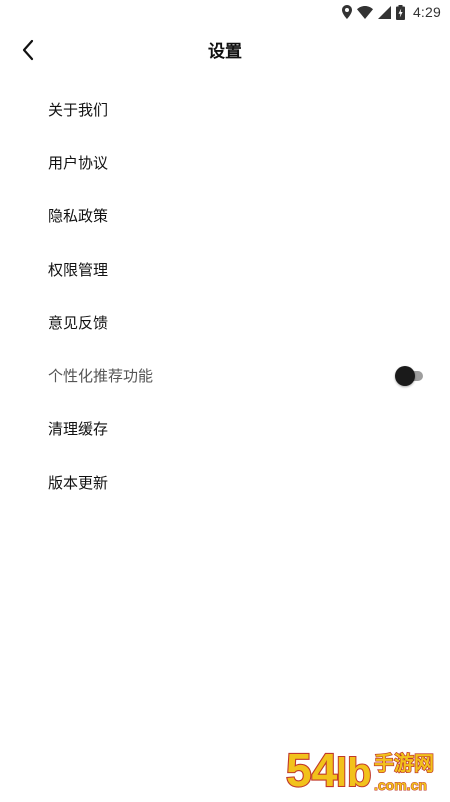 This screenshot has height=802, width=450. Describe the element at coordinates (426, 12) in the screenshot. I see `status-time: 4:29` at that location.